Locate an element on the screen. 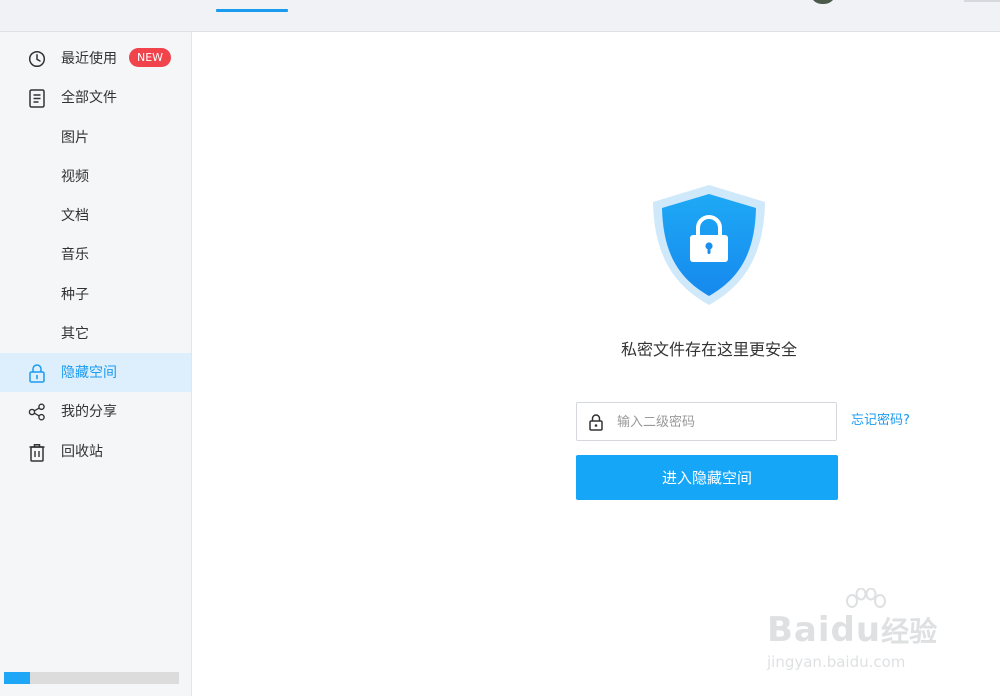 The height and width of the screenshot is (696, 1000). hidden-space-subtitle: 私密文件存在这里更安全 is located at coordinates (708, 349).